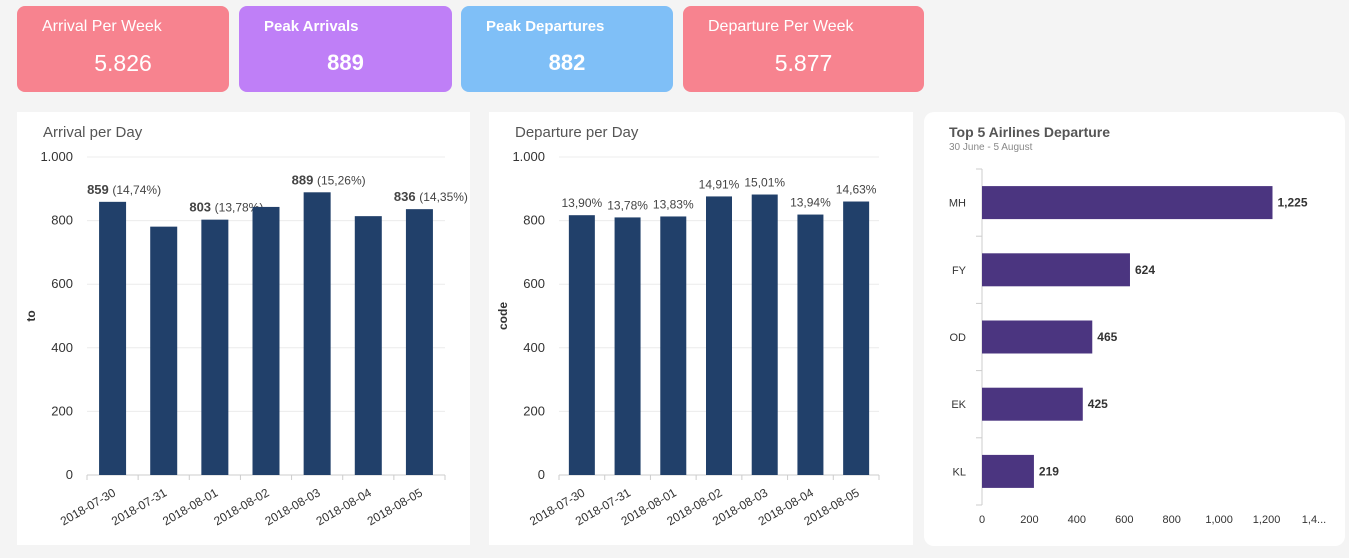 The width and height of the screenshot is (1349, 558). Describe the element at coordinates (102, 26) in the screenshot. I see `kpi-label: Arrival Per Week` at that location.